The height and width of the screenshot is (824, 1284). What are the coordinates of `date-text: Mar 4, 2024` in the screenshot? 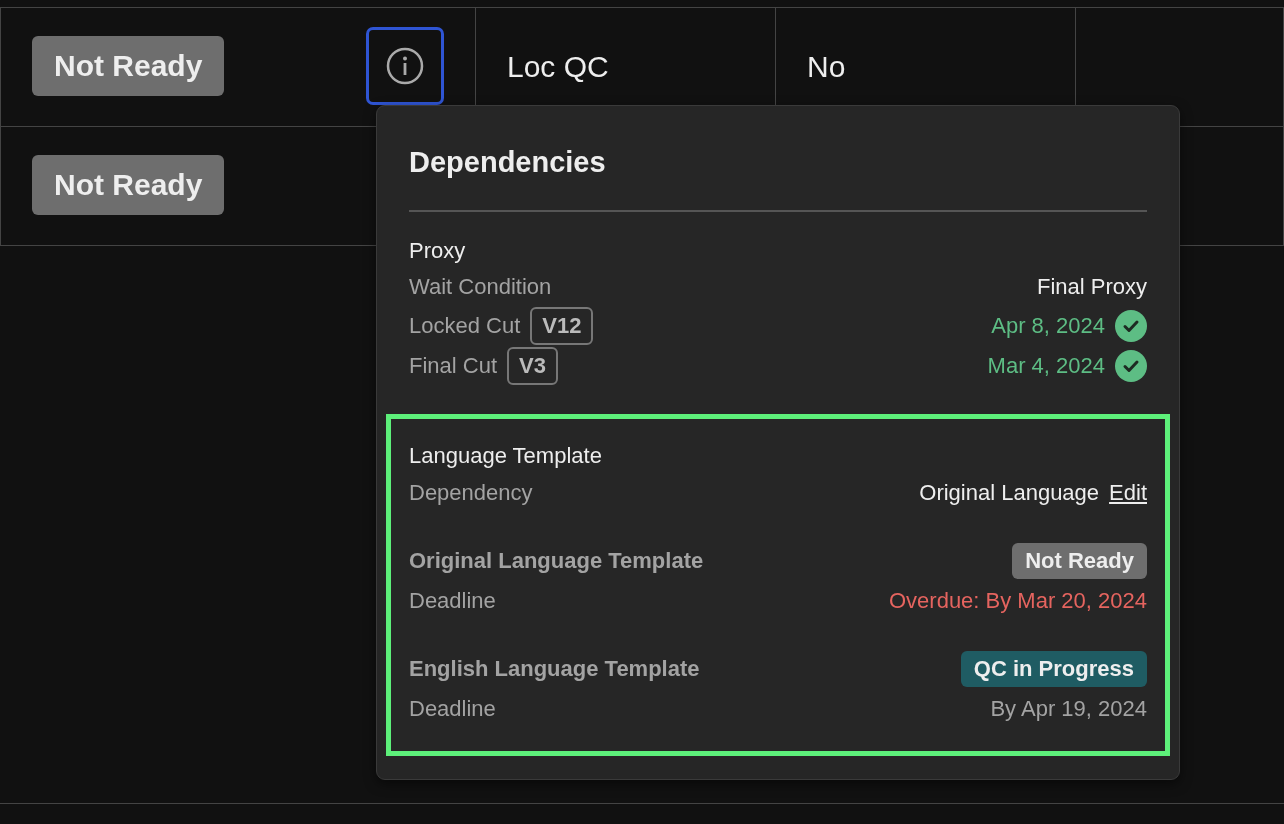 It's located at (1046, 366).